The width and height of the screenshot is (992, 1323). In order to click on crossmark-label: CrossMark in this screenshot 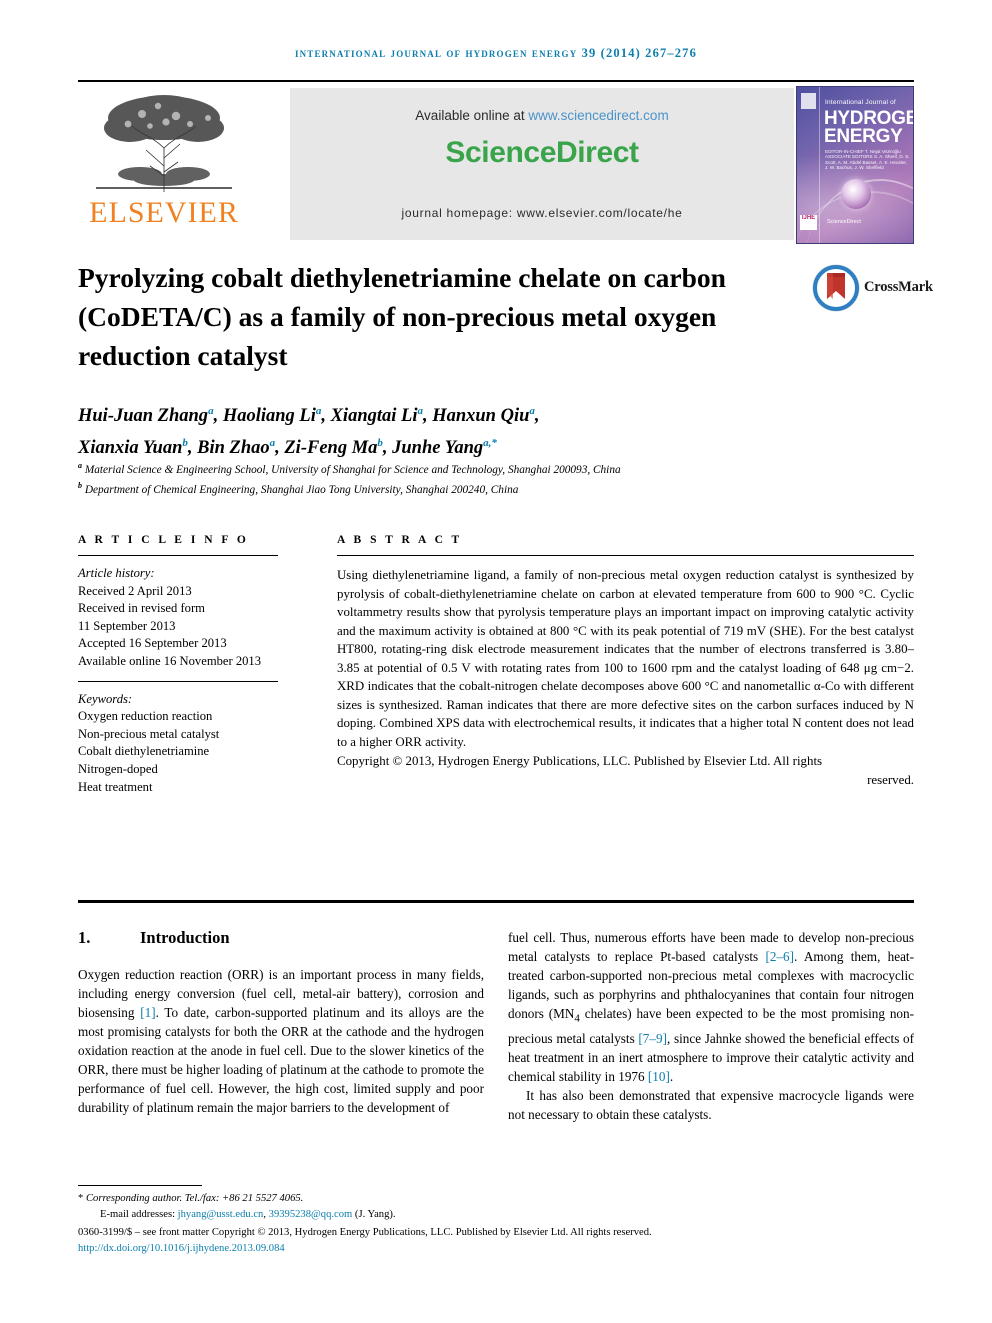, I will do `click(898, 287)`.